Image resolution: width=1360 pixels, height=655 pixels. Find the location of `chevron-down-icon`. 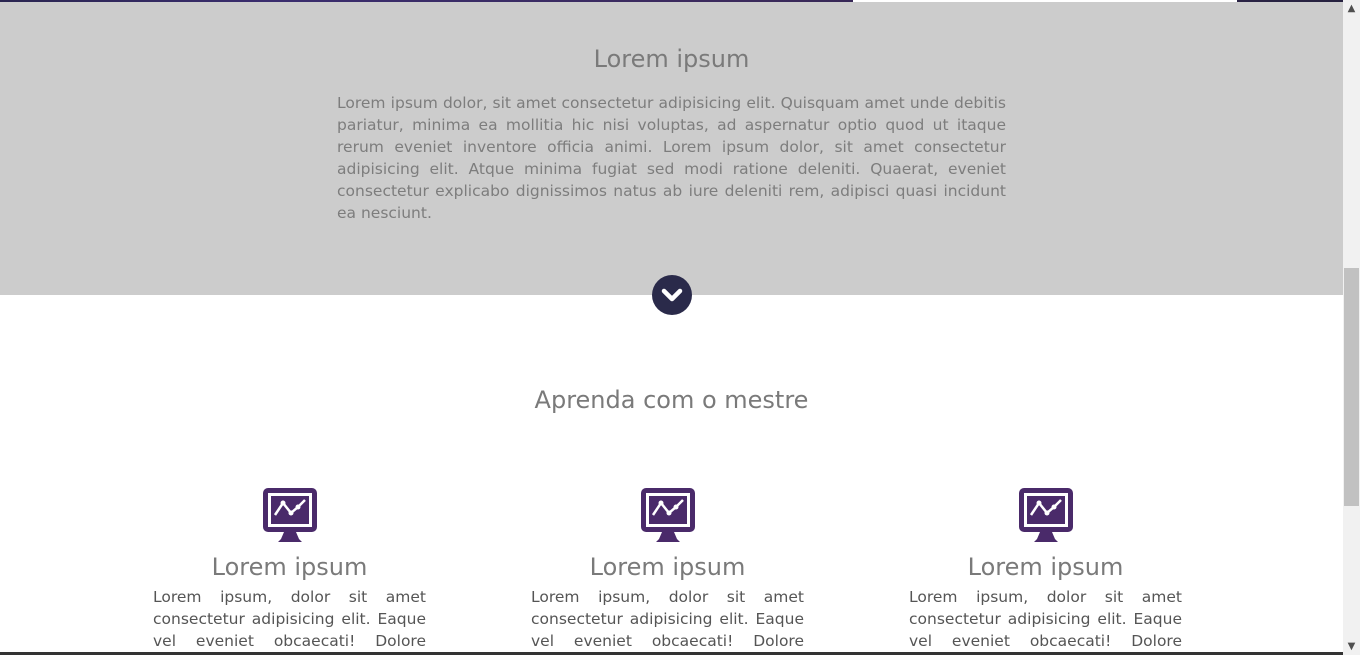

chevron-down-icon is located at coordinates (672, 295).